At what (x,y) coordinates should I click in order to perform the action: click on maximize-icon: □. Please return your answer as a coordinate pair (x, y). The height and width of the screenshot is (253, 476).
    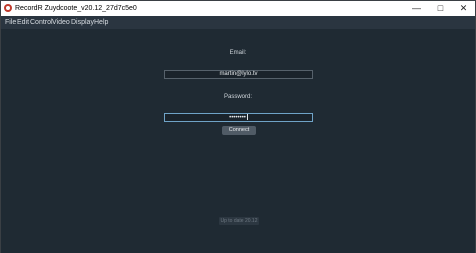
    Looking at the image, I should click on (440, 8).